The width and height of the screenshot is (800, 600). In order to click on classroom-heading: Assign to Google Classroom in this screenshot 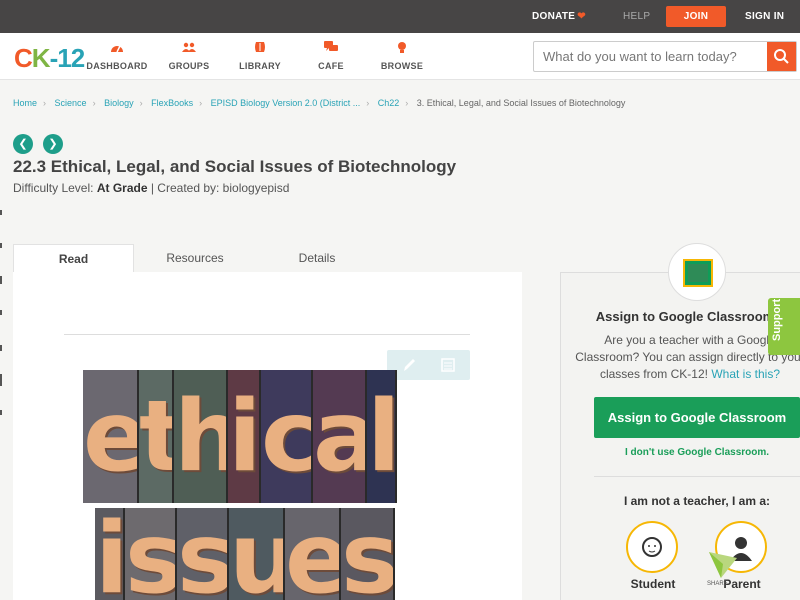, I will do `click(685, 316)`.